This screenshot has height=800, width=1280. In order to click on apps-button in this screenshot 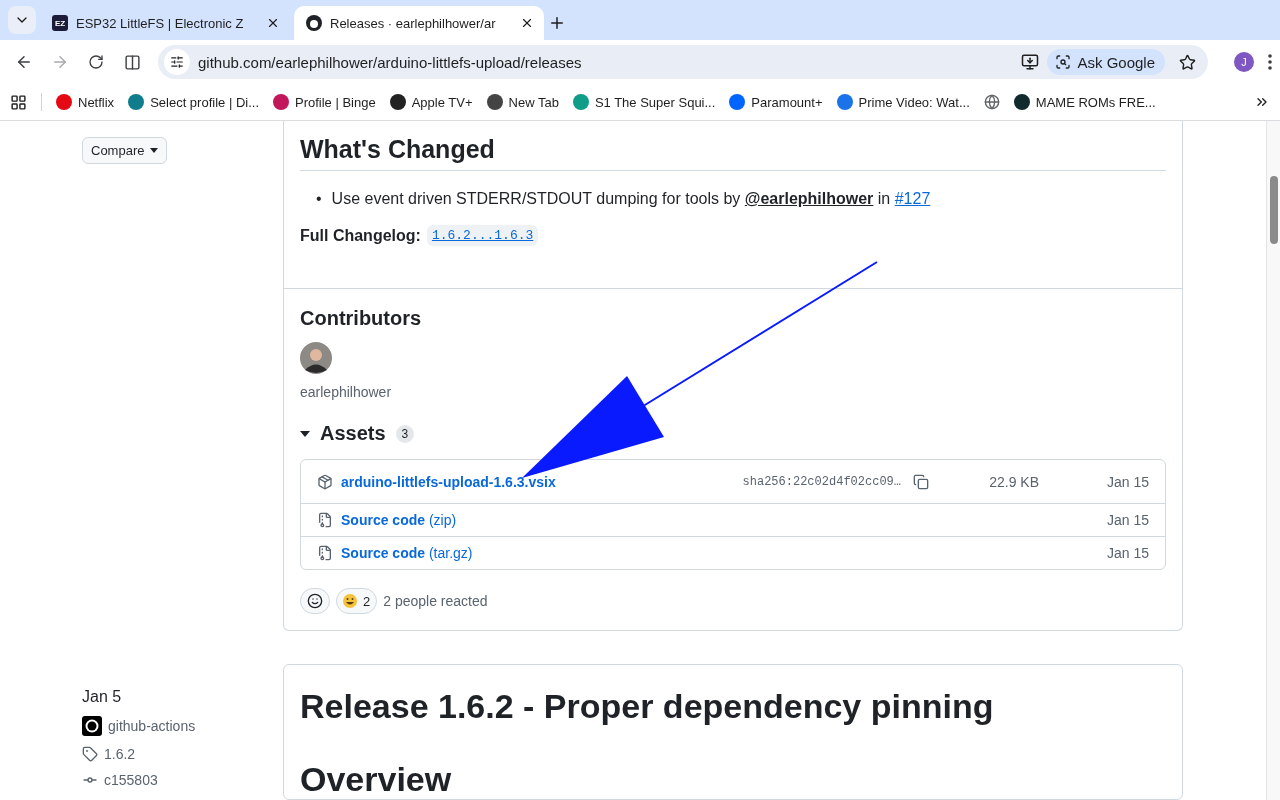, I will do `click(18, 102)`.